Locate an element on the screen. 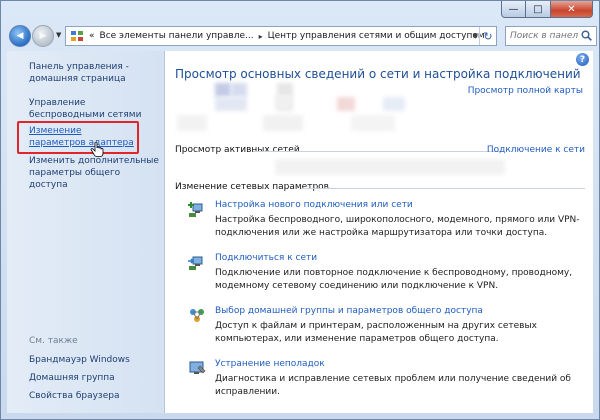 The image size is (600, 420). sidebar-item-home: Панель управления - домашняя страница is located at coordinates (95, 73).